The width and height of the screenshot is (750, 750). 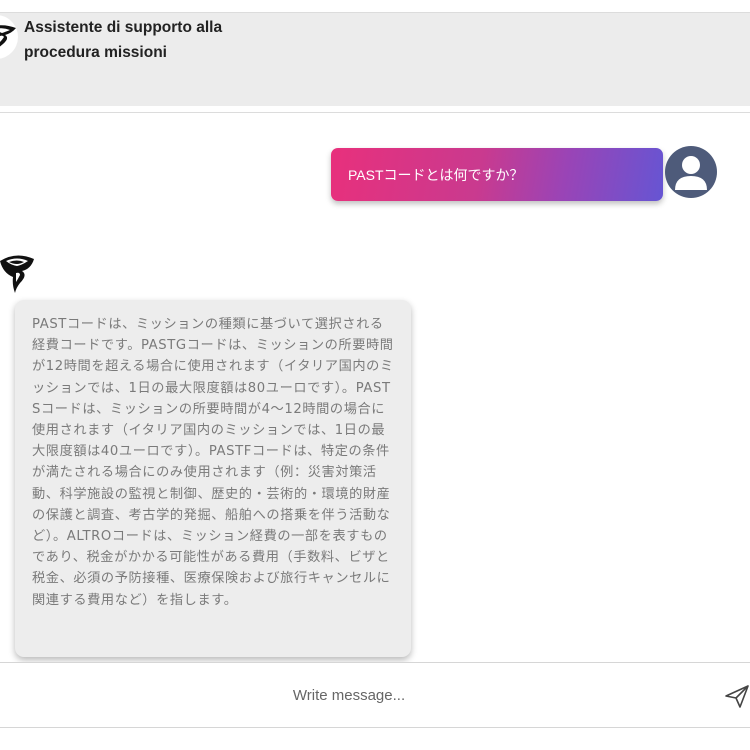 I want to click on user-silhouette-icon, so click(x=691, y=173).